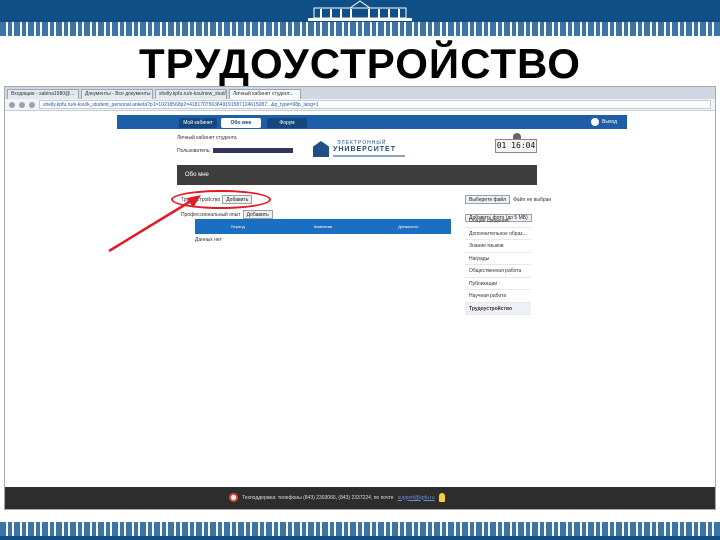 Image resolution: width=720 pixels, height=540 pixels. I want to click on logo-underline, so click(369, 156).